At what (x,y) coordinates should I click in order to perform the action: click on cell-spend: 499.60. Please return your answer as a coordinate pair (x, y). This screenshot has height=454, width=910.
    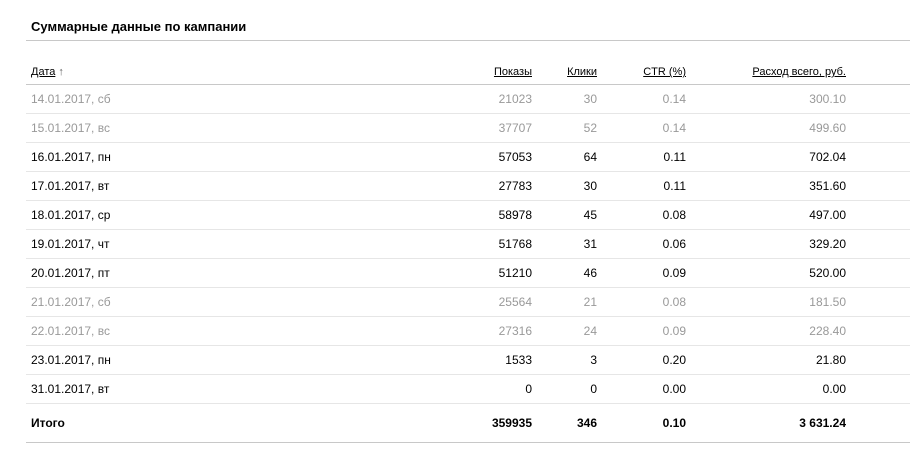
    Looking at the image, I should click on (766, 128).